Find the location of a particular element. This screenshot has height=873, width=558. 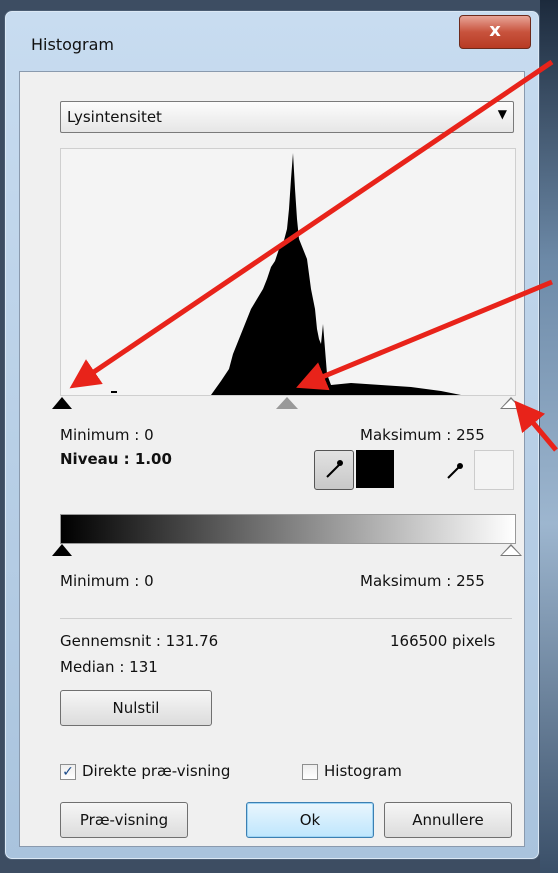

window-title: Histogram is located at coordinates (72, 44).